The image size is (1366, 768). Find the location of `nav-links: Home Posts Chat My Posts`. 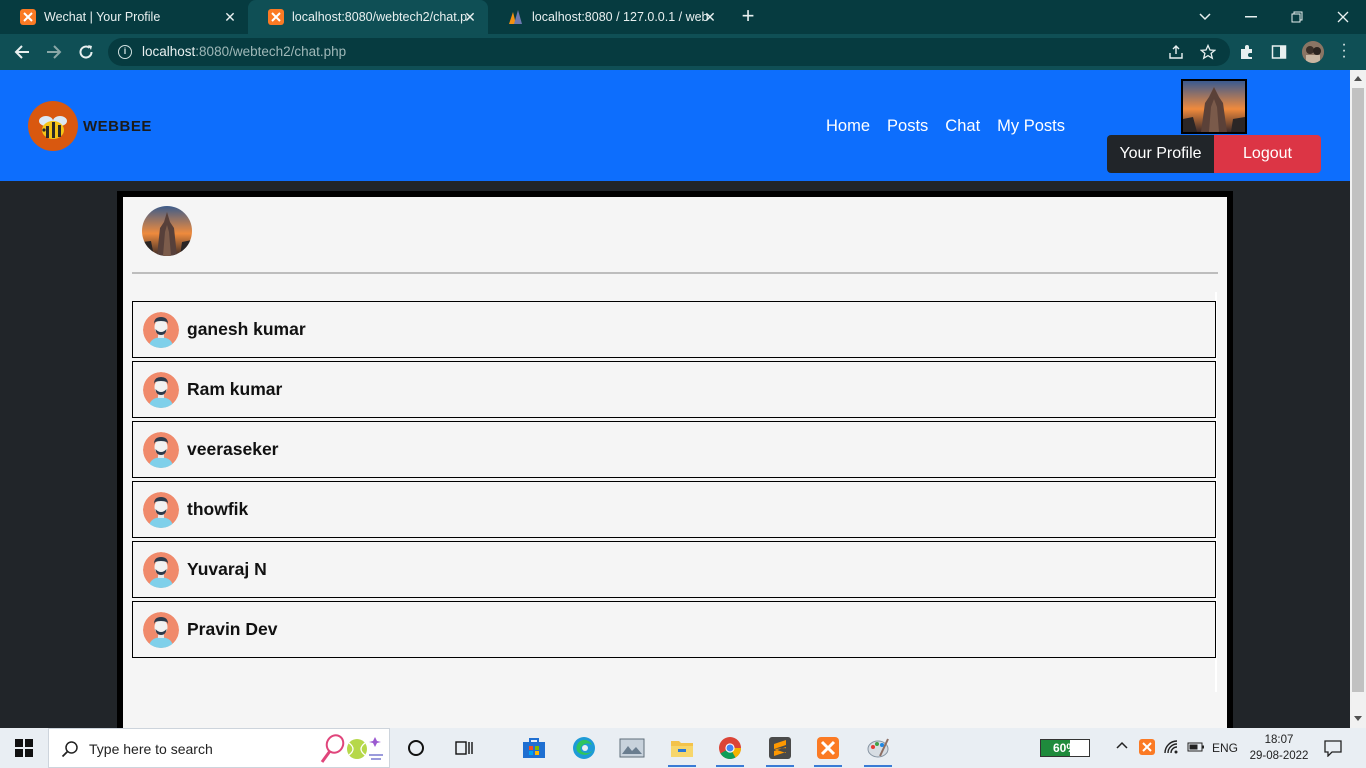

nav-links: Home Posts Chat My Posts is located at coordinates (945, 126).